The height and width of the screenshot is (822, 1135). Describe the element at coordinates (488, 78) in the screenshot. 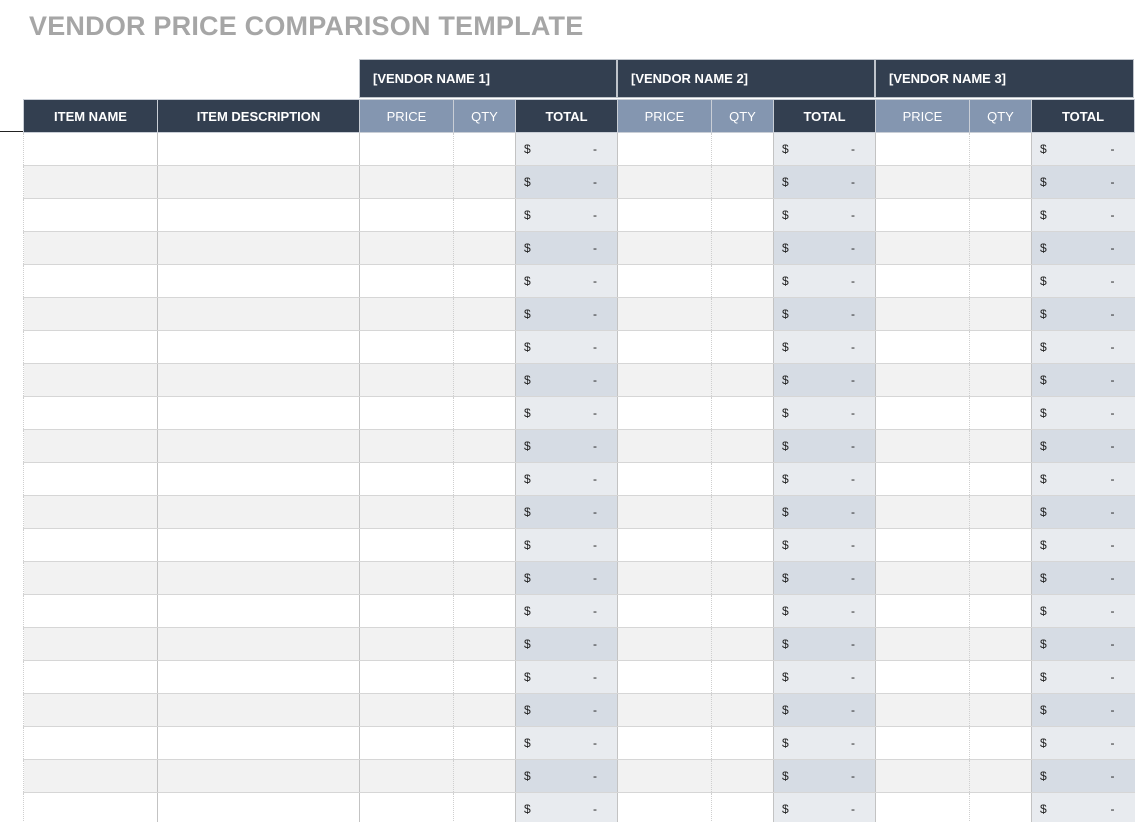

I see `vendor-1-header: [VENDOR NAME 1]` at that location.